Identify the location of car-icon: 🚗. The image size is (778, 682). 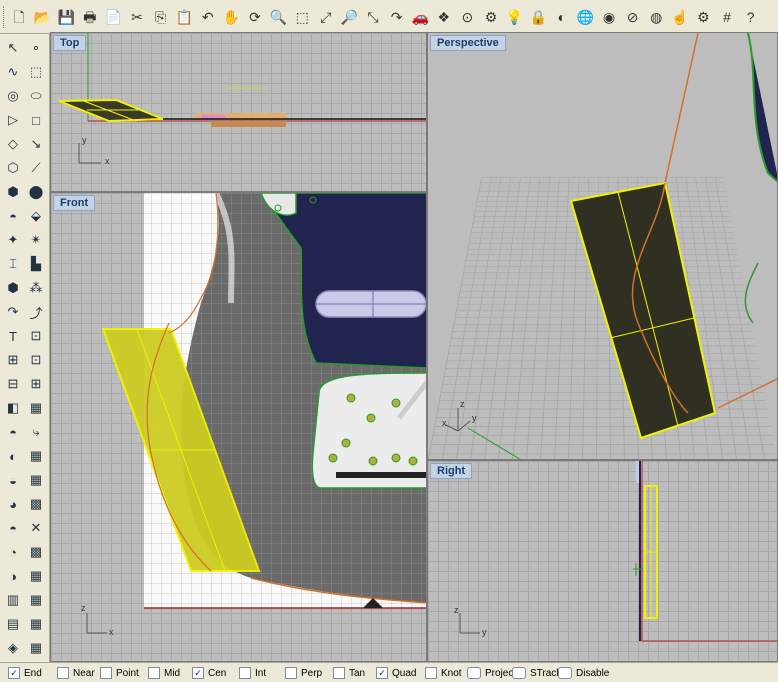
(420, 17).